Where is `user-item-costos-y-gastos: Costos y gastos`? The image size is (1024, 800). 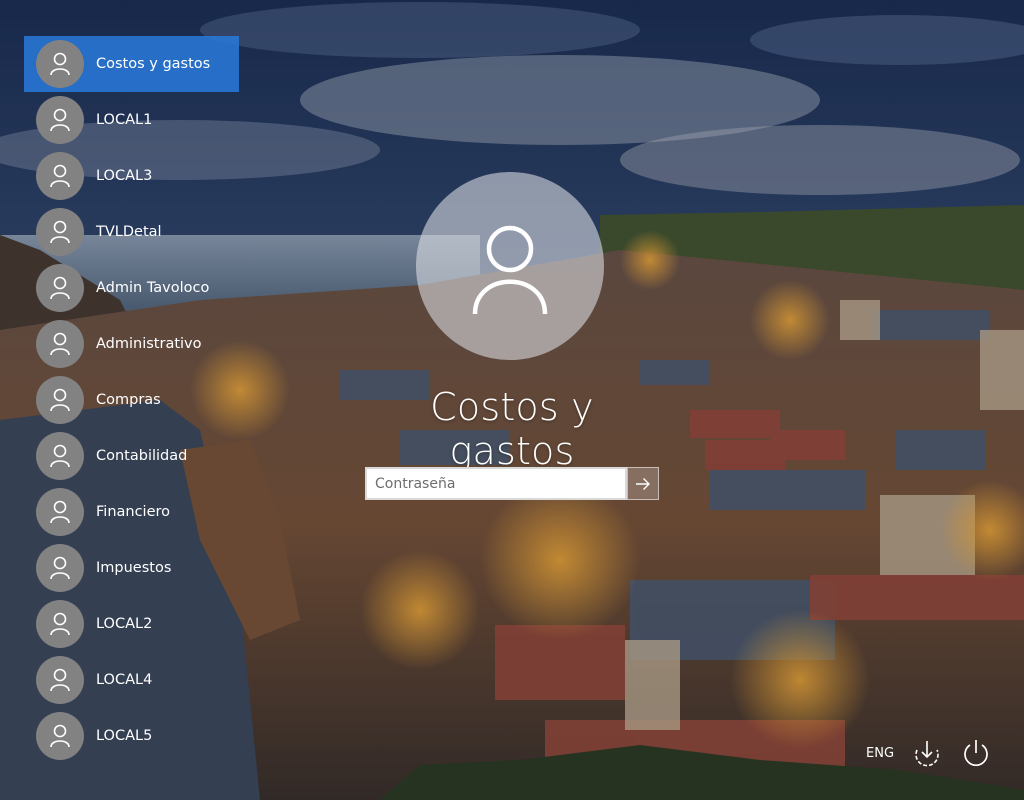
user-item-costos-y-gastos: Costos y gastos is located at coordinates (131, 64).